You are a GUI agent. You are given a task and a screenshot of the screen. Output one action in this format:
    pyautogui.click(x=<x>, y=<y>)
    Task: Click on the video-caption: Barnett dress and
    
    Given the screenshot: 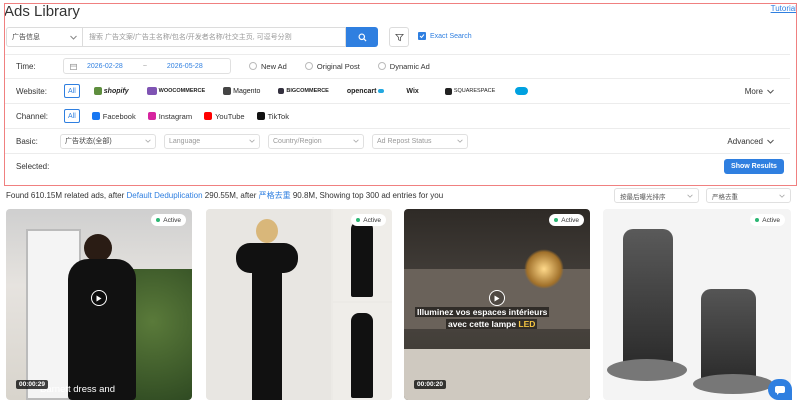 What is the action you would take?
    pyautogui.click(x=77, y=389)
    